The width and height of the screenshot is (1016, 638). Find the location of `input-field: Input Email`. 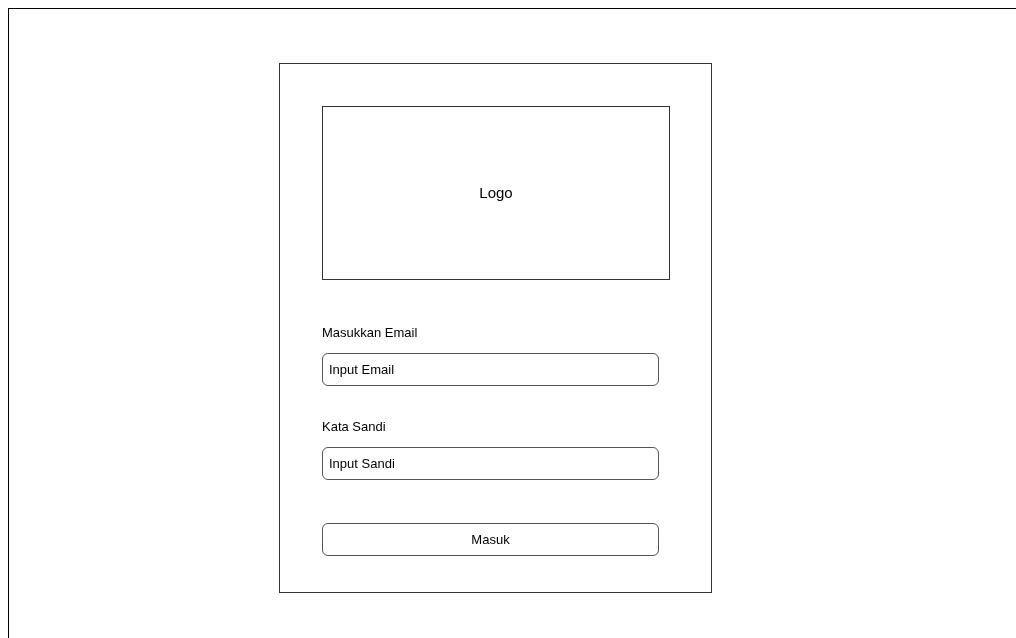

input-field: Input Email is located at coordinates (490, 369).